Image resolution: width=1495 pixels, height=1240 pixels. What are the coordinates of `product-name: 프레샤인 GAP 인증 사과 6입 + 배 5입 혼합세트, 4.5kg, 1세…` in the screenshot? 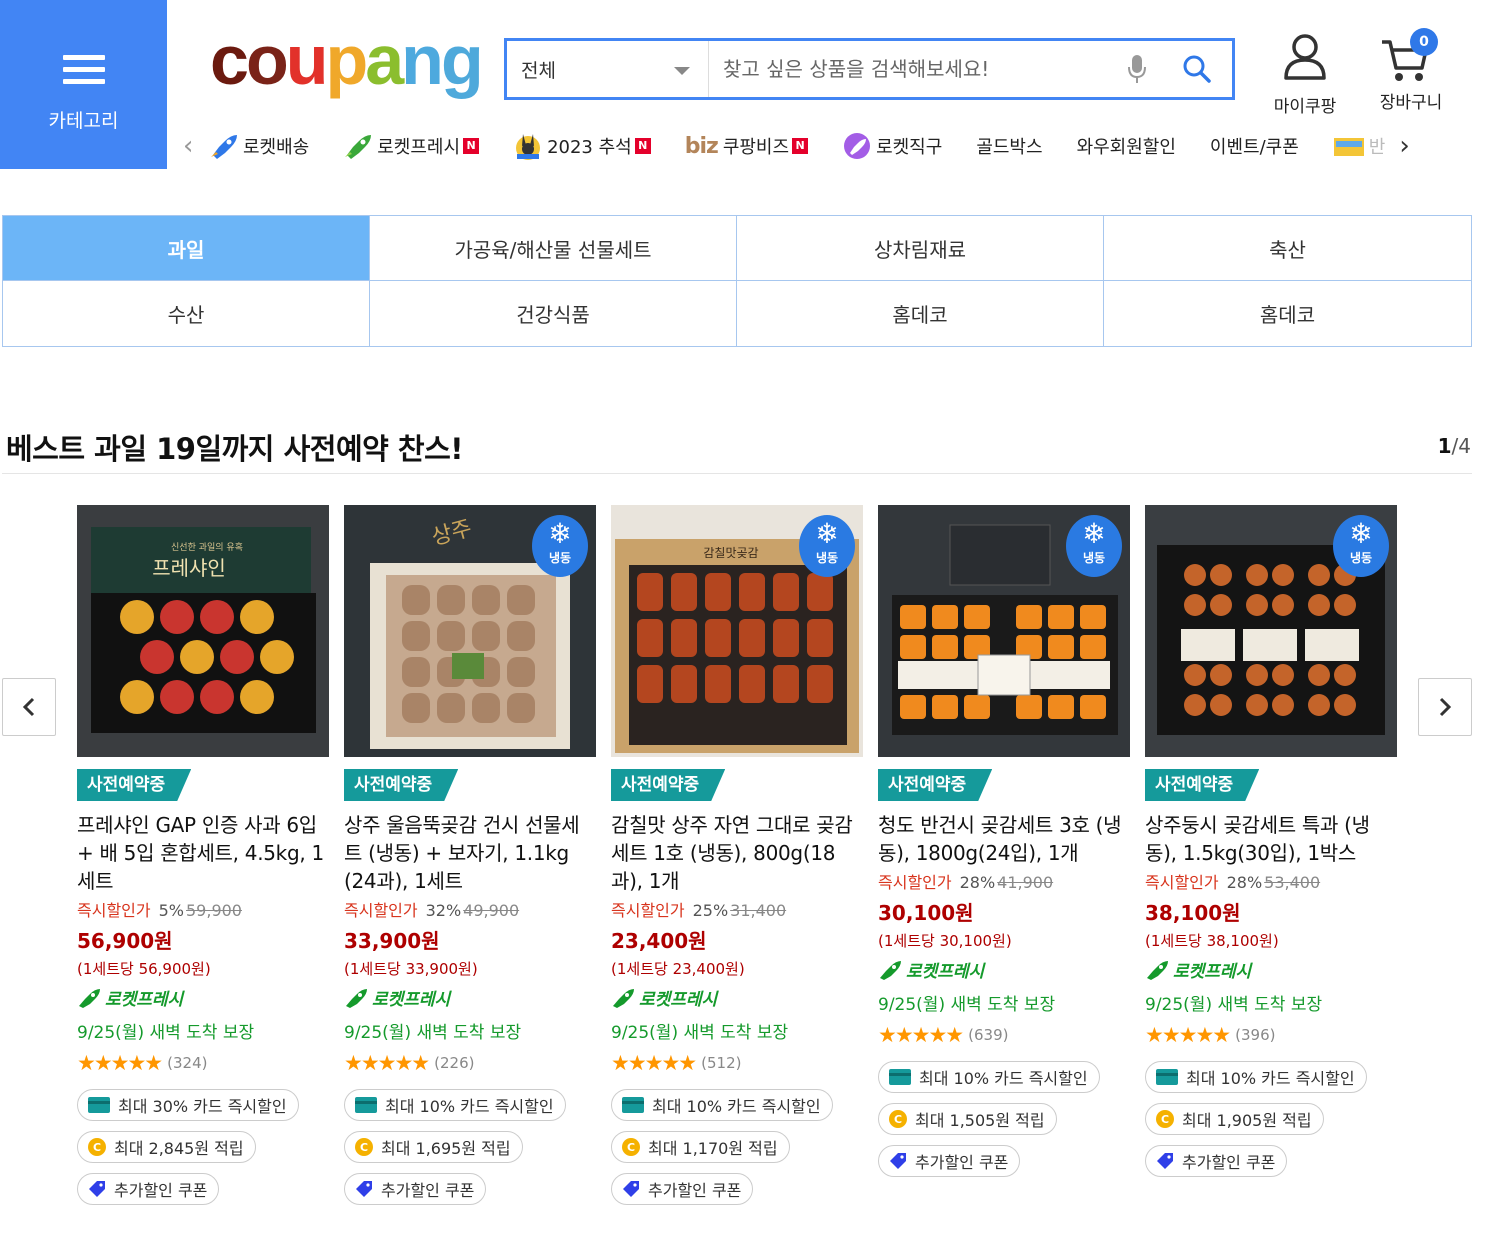 It's located at (203, 853).